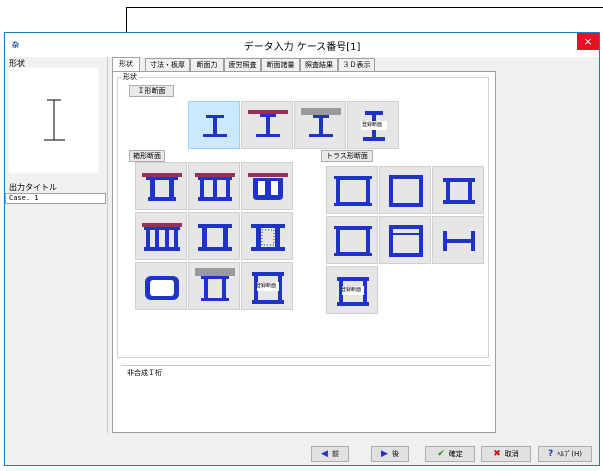 The width and height of the screenshot is (603, 471). I want to click on ok-button: ✔ 確定, so click(450, 454).